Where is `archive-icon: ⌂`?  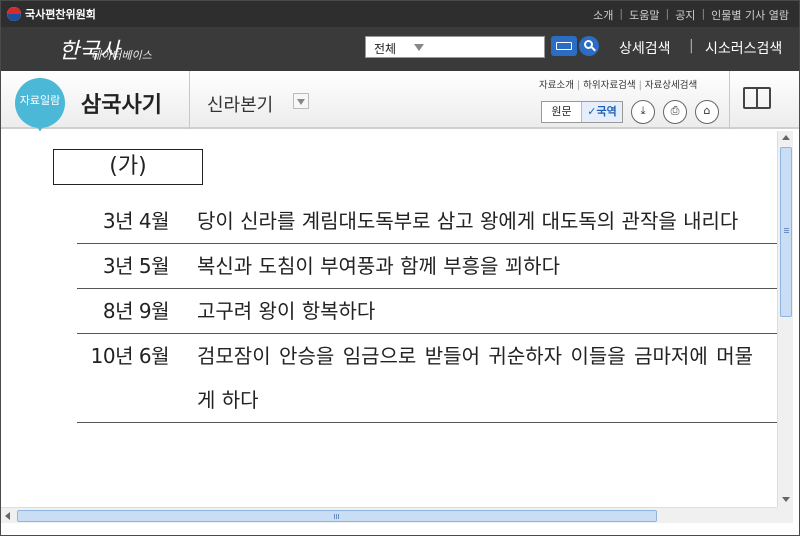
archive-icon: ⌂ is located at coordinates (707, 110).